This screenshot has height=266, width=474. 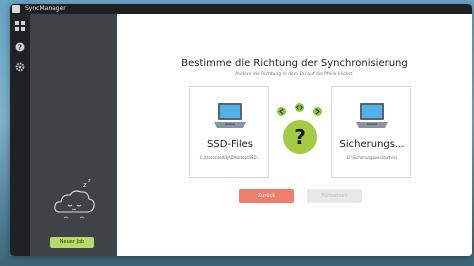 What do you see at coordinates (16, 9) in the screenshot?
I see `syncmanager-app-icon` at bounding box center [16, 9].